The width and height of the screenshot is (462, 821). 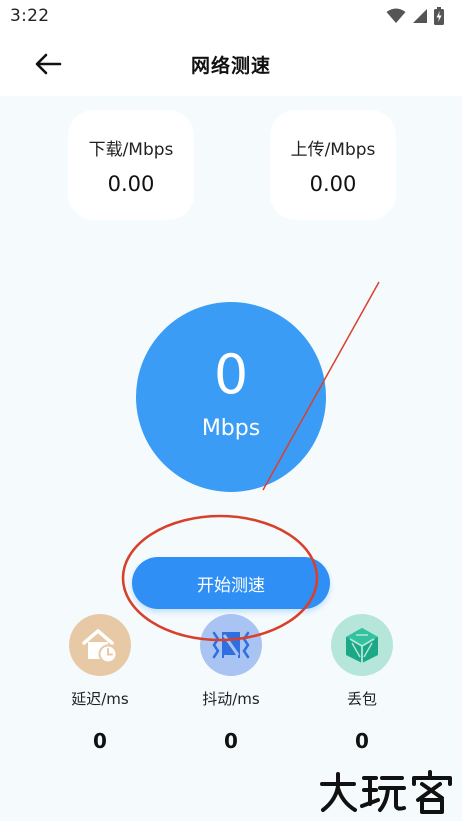 I want to click on battery-charging-icon, so click(x=439, y=16).